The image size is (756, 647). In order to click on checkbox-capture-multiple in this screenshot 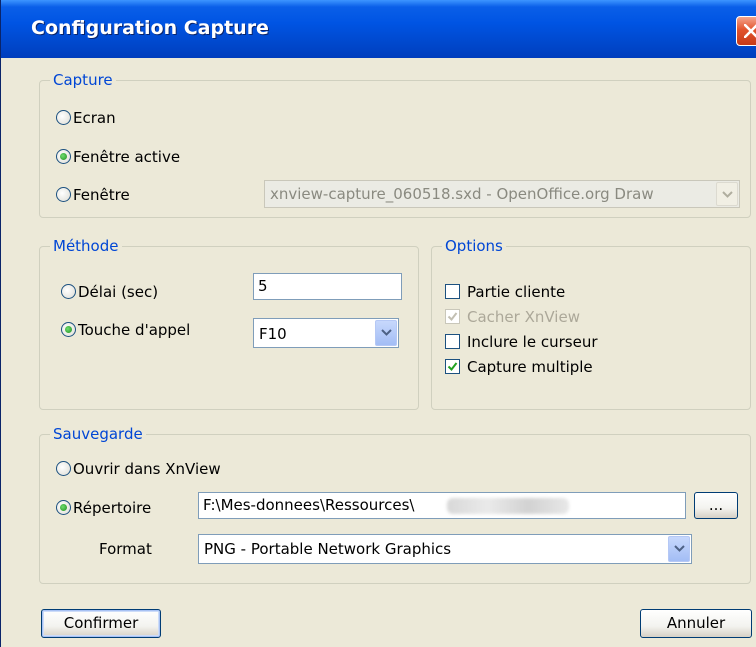, I will do `click(452, 366)`.